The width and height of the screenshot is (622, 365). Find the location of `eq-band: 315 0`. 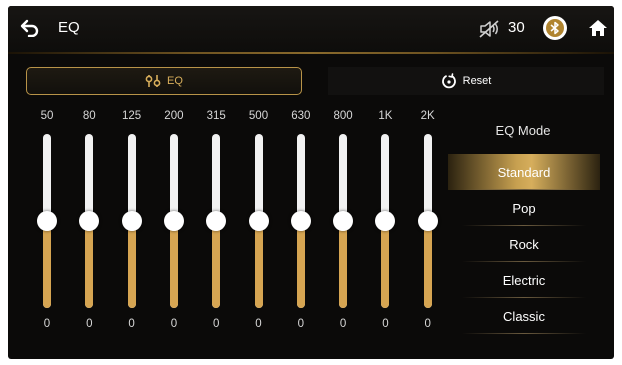

eq-band: 315 0 is located at coordinates (216, 223).